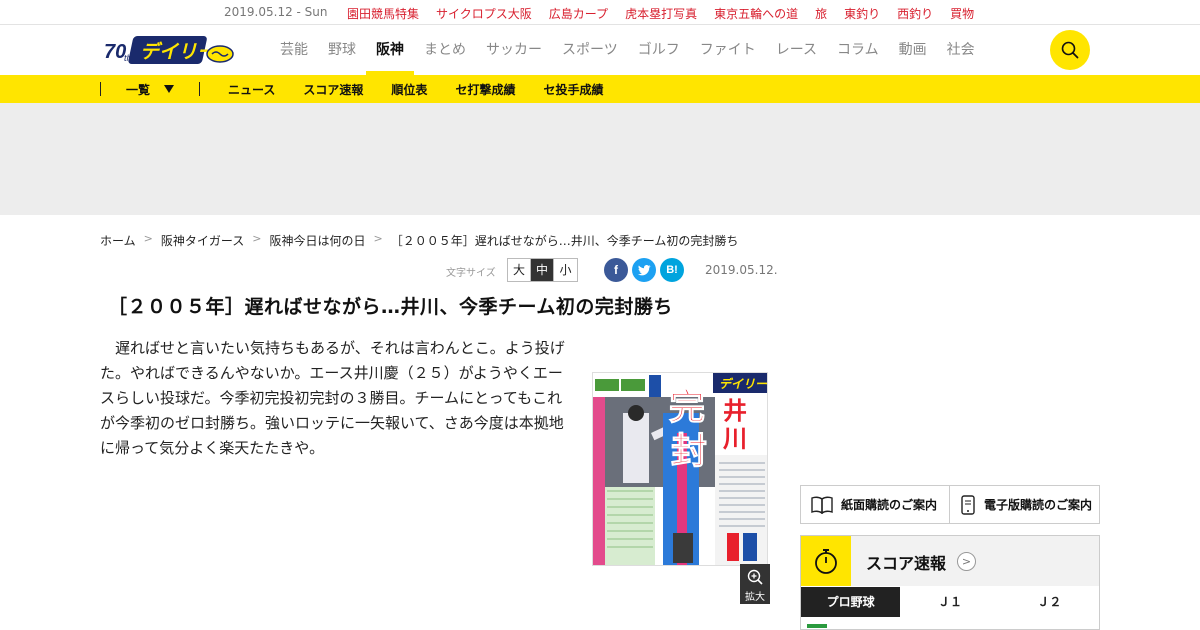 Image resolution: width=1200 pixels, height=630 pixels. Describe the element at coordinates (138, 89) in the screenshot. I see `list-dropdown-label: 一覧` at that location.